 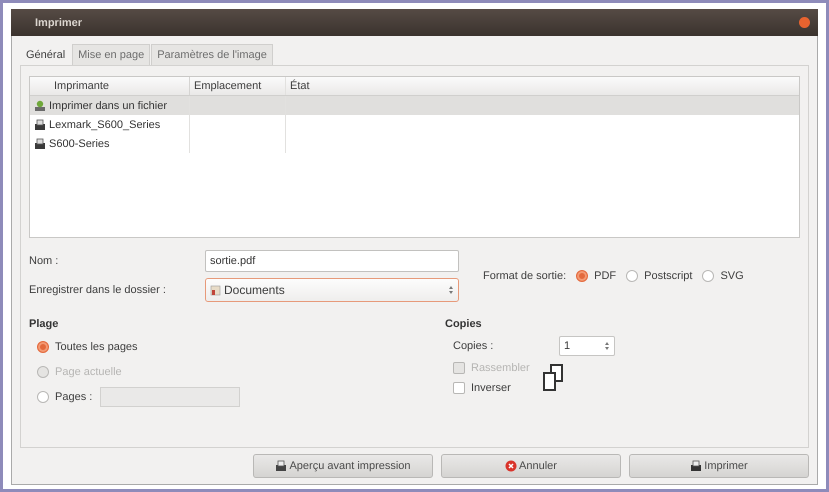 What do you see at coordinates (596, 276) in the screenshot?
I see `format-radio: PDF` at bounding box center [596, 276].